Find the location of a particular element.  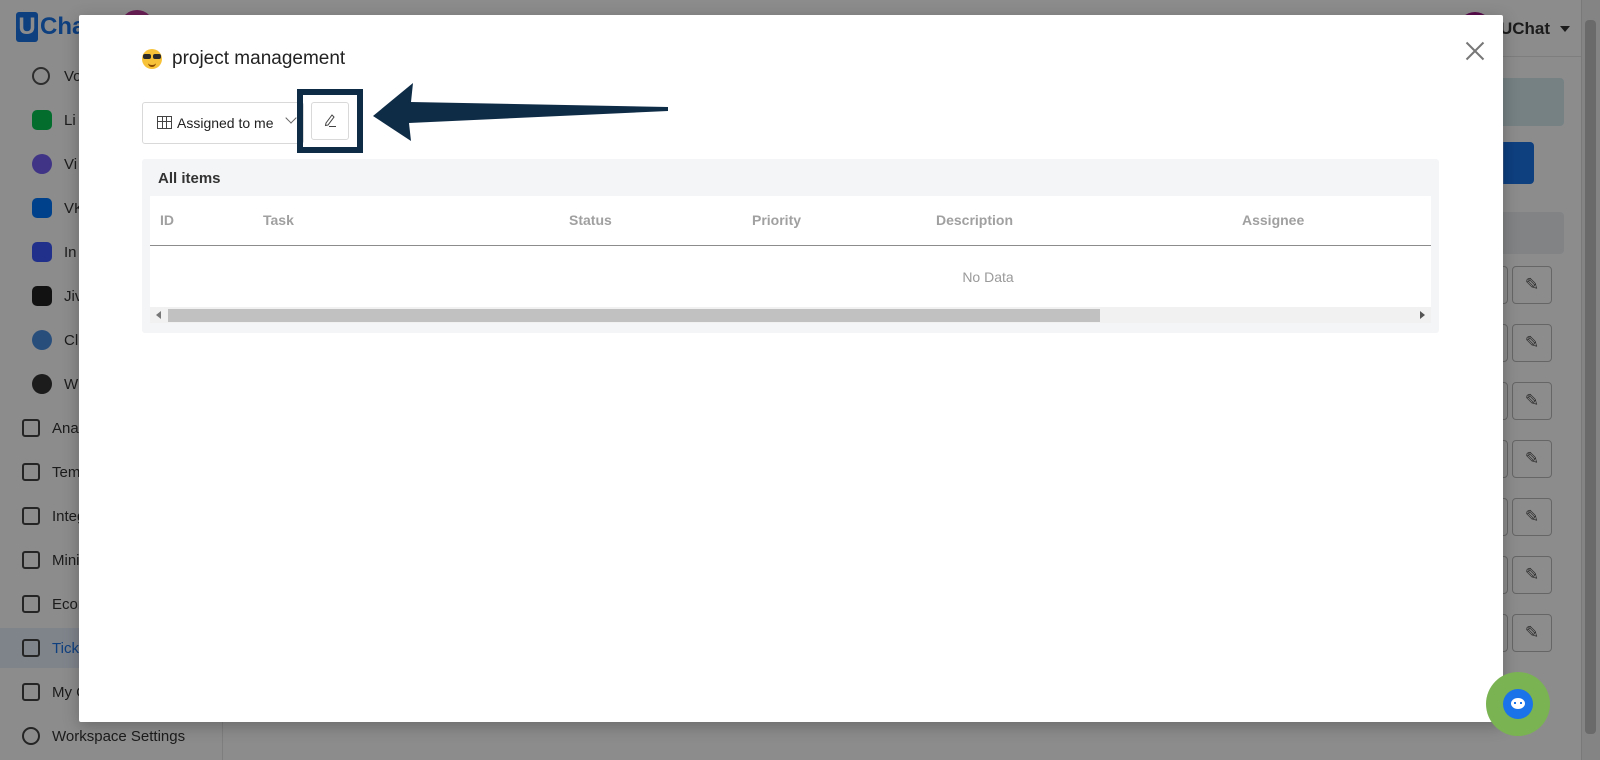

chevron-down-icon is located at coordinates (291, 118).